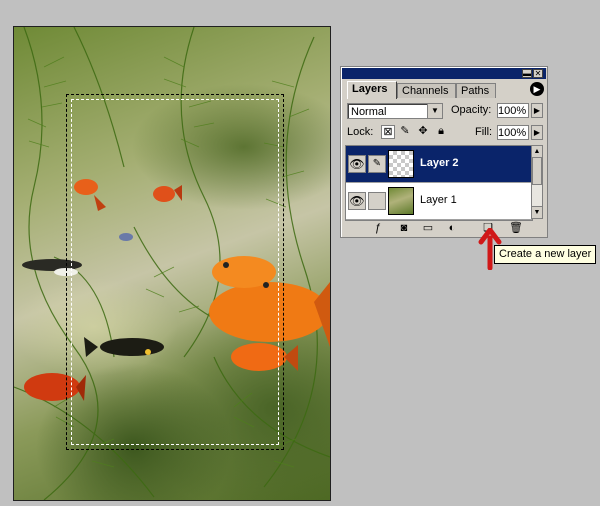 This screenshot has height=506, width=600. I want to click on layer-row: 👁︎ ✎ Layer 2, so click(439, 164).